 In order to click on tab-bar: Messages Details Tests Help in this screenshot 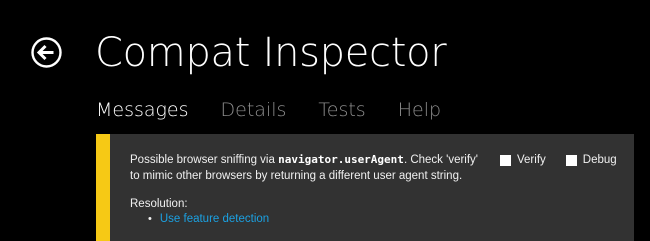, I will do `click(268, 110)`.